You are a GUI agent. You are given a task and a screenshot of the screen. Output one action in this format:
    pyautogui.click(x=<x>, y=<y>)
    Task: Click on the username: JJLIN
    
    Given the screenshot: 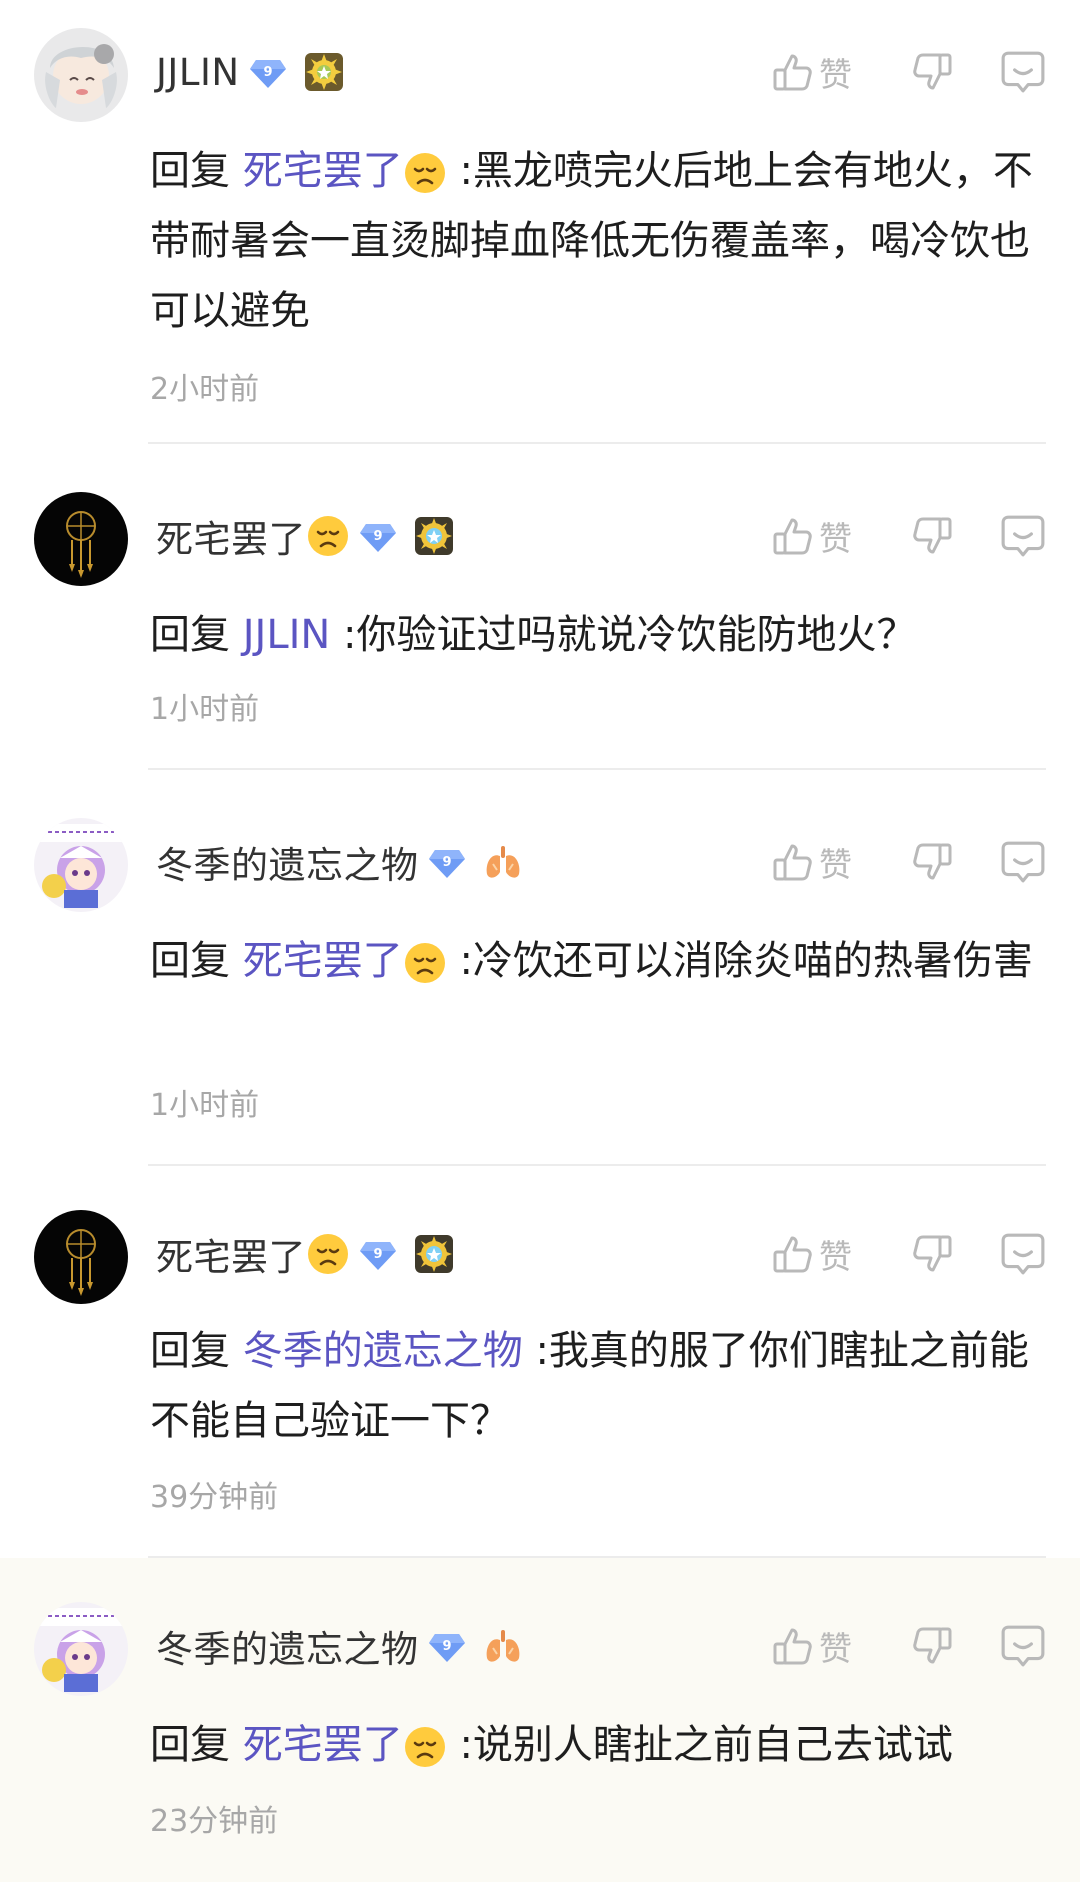 What is the action you would take?
    pyautogui.click(x=198, y=72)
    